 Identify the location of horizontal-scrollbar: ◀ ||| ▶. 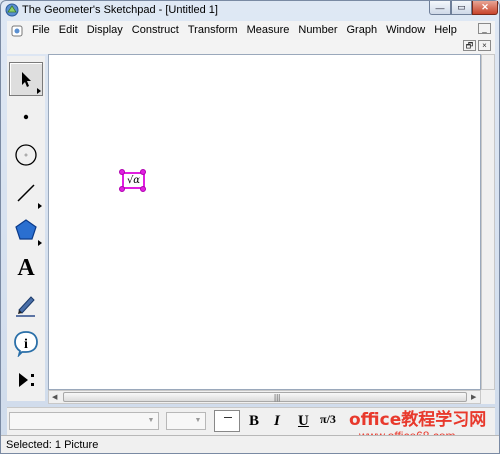
(264, 397).